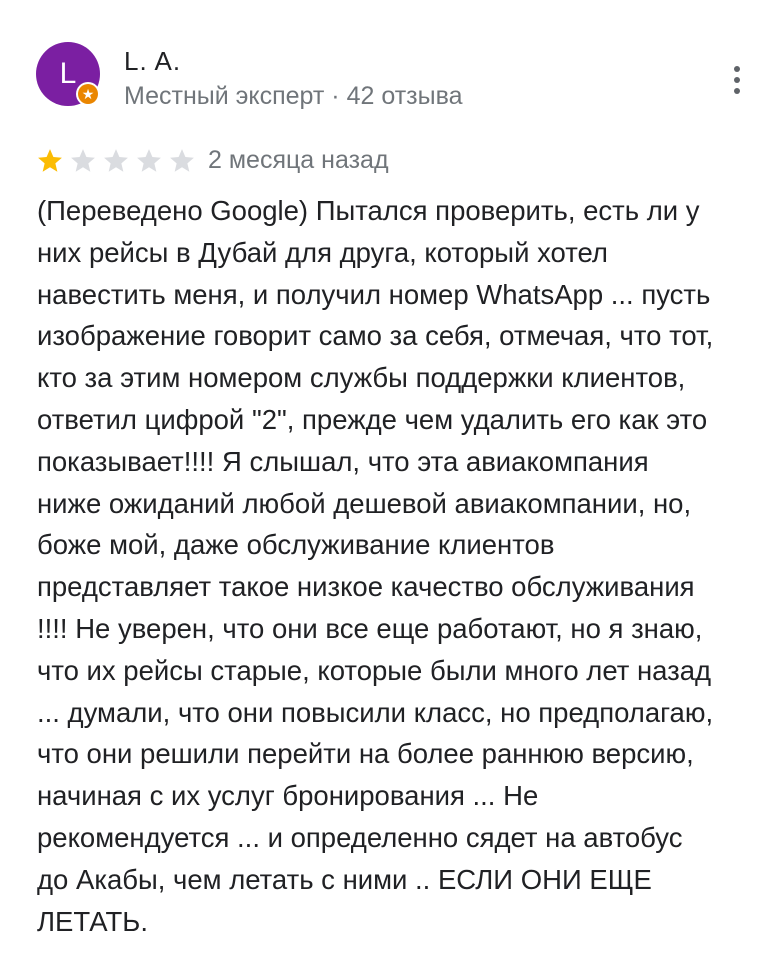 The height and width of the screenshot is (962, 784). What do you see at coordinates (92, 921) in the screenshot?
I see `review-text-line: ЛЕТАТЬ.` at bounding box center [92, 921].